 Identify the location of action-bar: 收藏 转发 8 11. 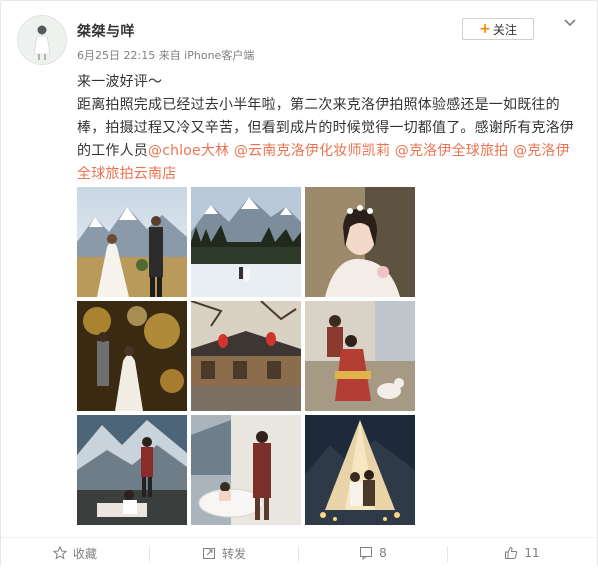
(299, 552).